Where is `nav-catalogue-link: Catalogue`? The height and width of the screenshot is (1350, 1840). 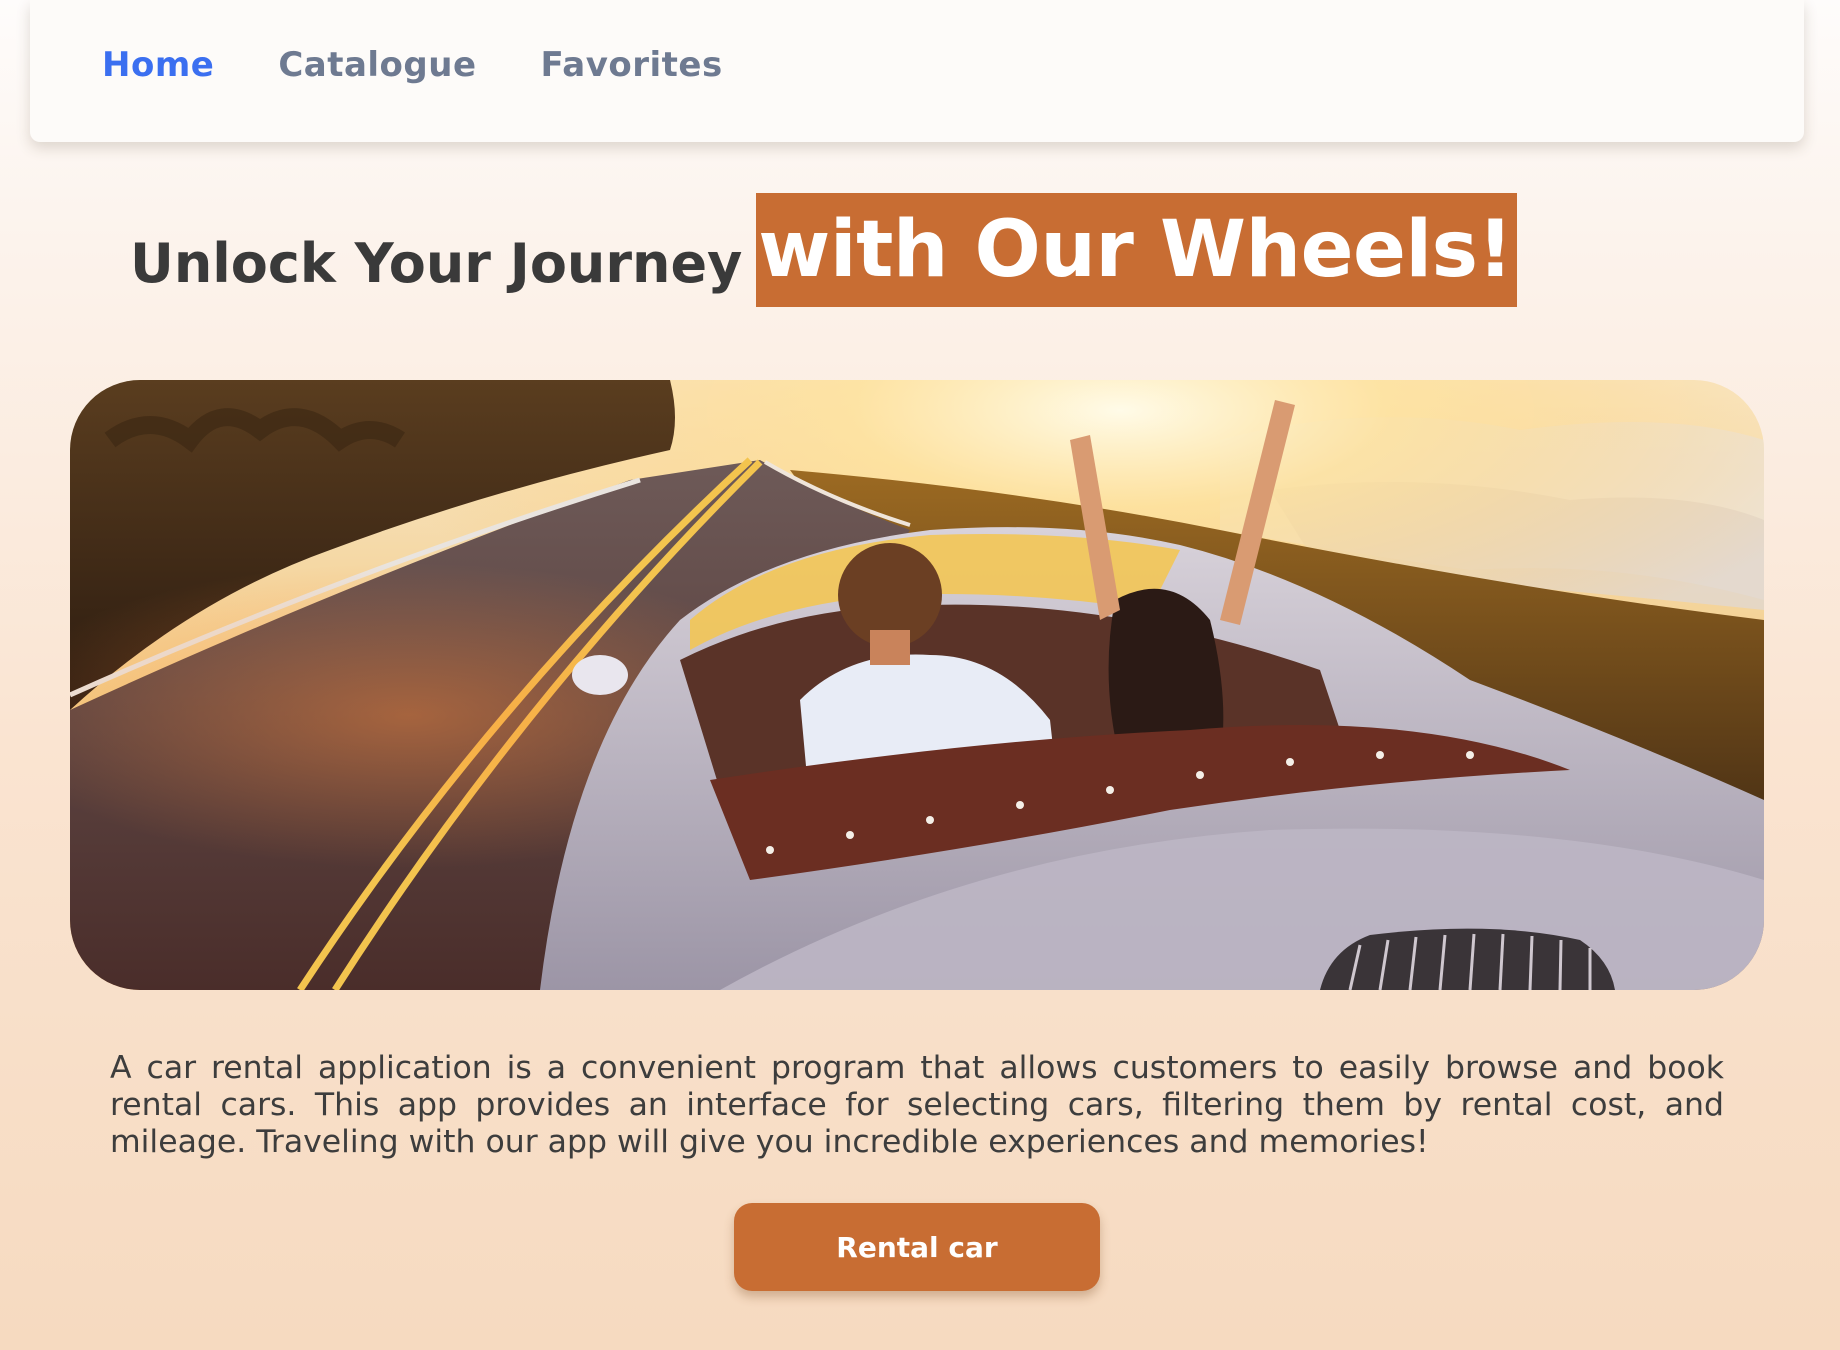 nav-catalogue-link: Catalogue is located at coordinates (377, 65).